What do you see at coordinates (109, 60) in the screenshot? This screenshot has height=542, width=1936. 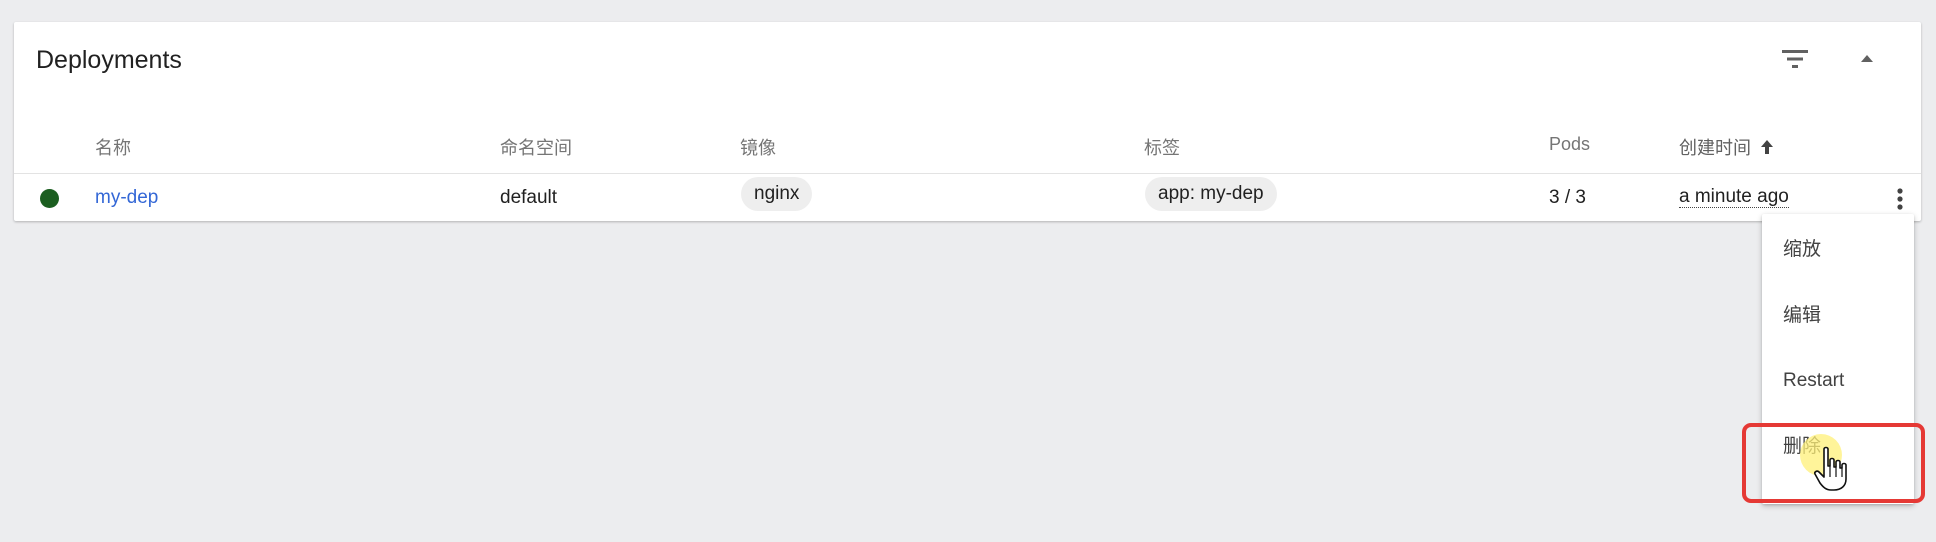 I see `card-title: Deployments` at bounding box center [109, 60].